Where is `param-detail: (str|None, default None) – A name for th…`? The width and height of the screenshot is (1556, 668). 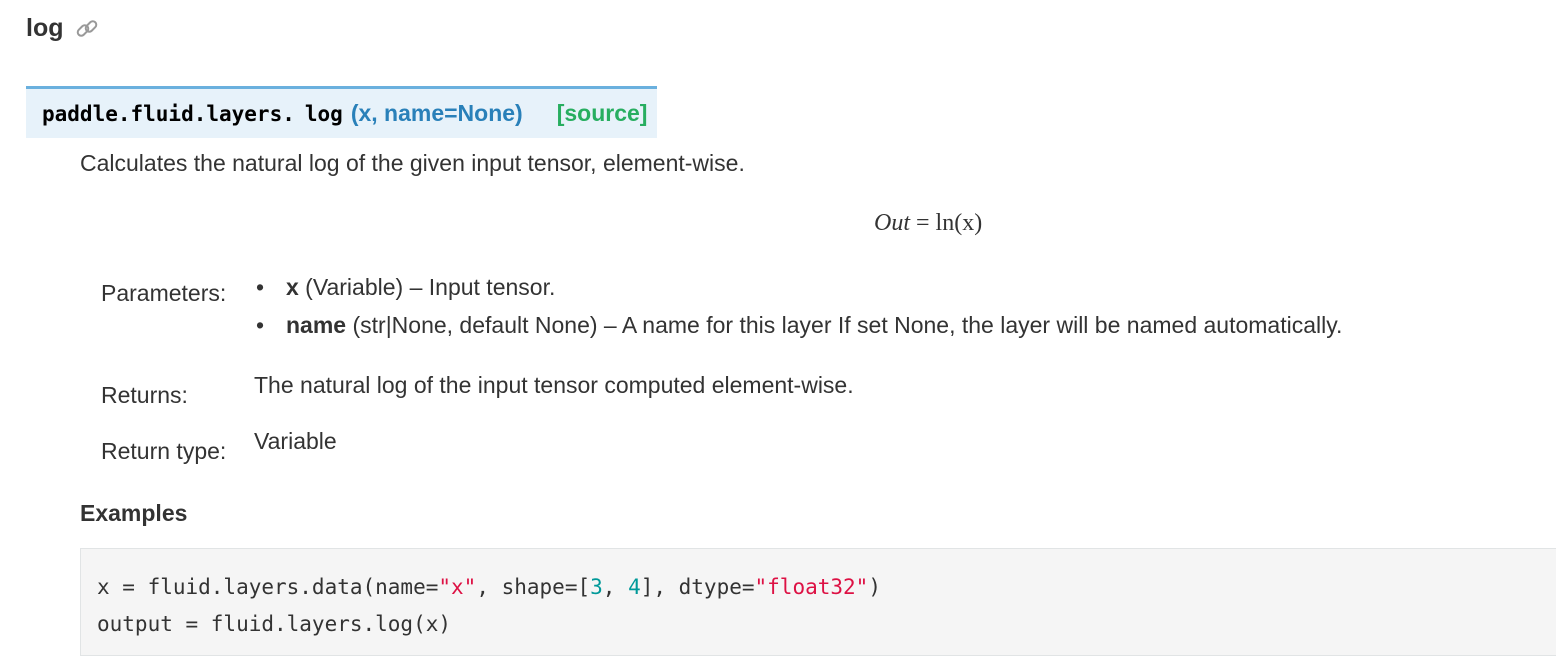
param-detail: (str|None, default None) – A name for th… is located at coordinates (844, 325).